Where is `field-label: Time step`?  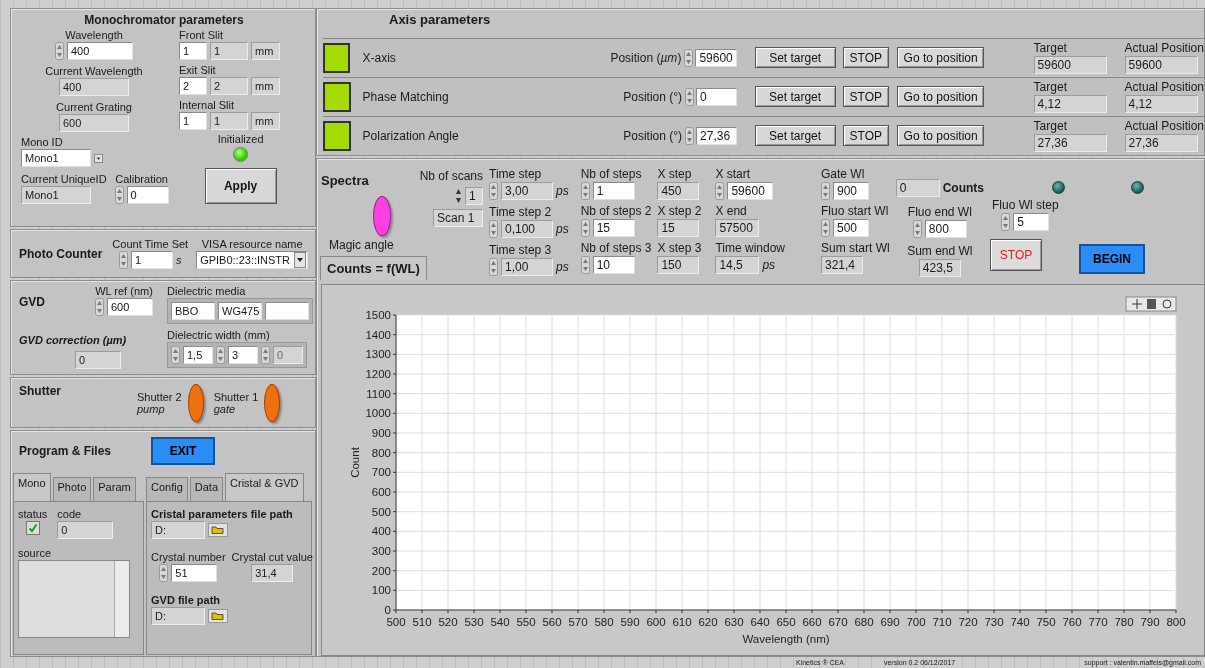 field-label: Time step is located at coordinates (515, 174).